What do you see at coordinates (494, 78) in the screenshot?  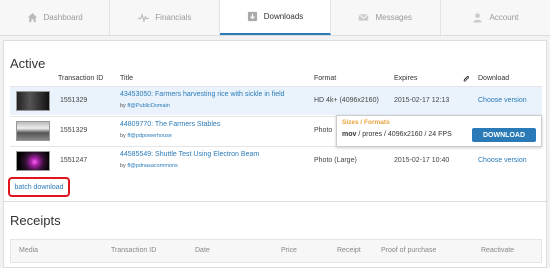 I see `col-download: Download` at bounding box center [494, 78].